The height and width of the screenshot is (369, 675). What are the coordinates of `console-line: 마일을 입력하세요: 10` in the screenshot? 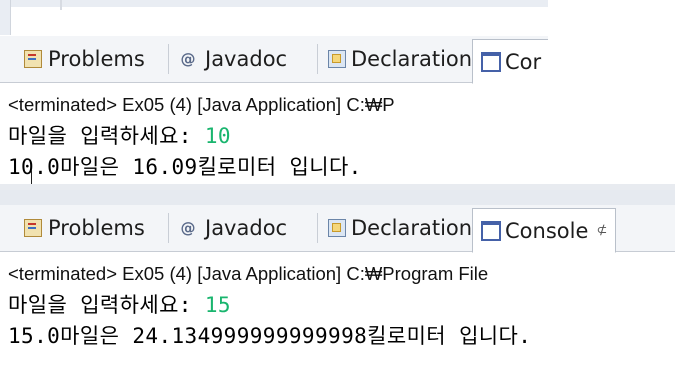 It's located at (278, 136).